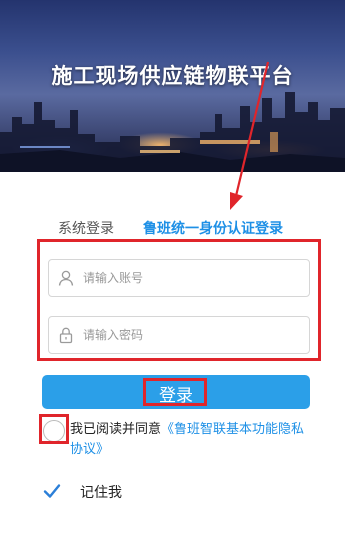 This screenshot has width=345, height=555. I want to click on tab-system-login: 系统登录, so click(86, 228).